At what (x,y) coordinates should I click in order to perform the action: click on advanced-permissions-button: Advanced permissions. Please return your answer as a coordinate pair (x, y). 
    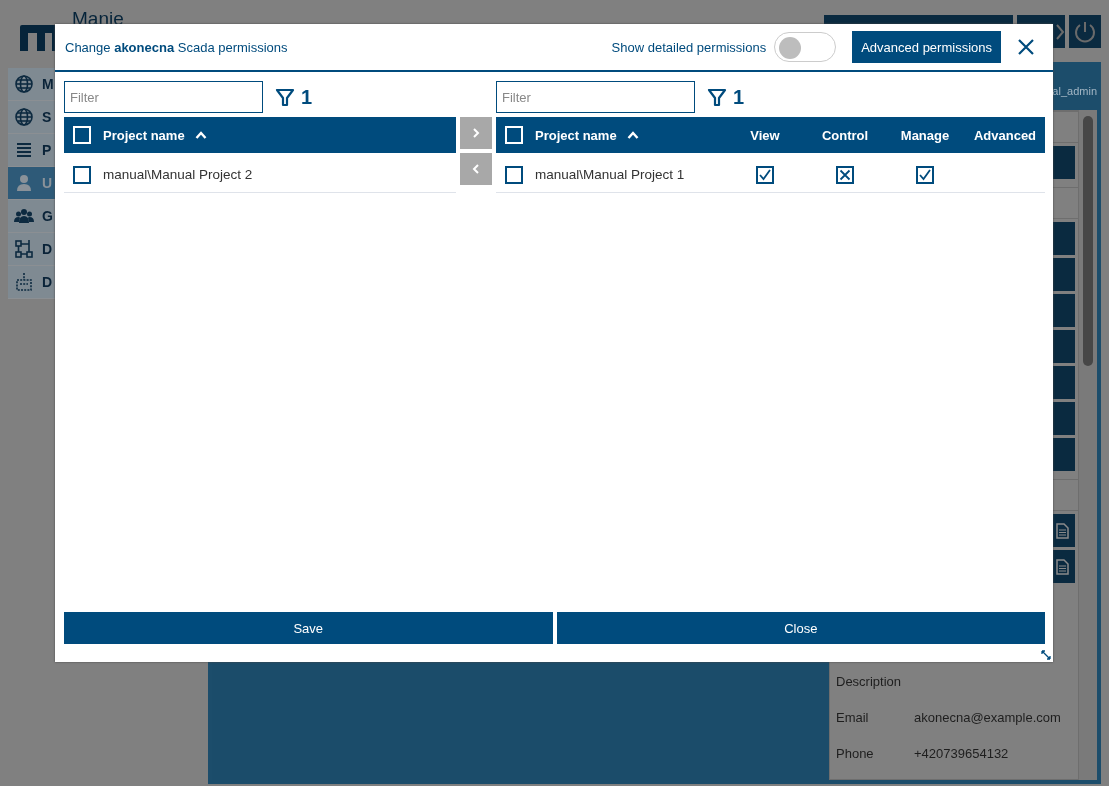
    Looking at the image, I should click on (926, 47).